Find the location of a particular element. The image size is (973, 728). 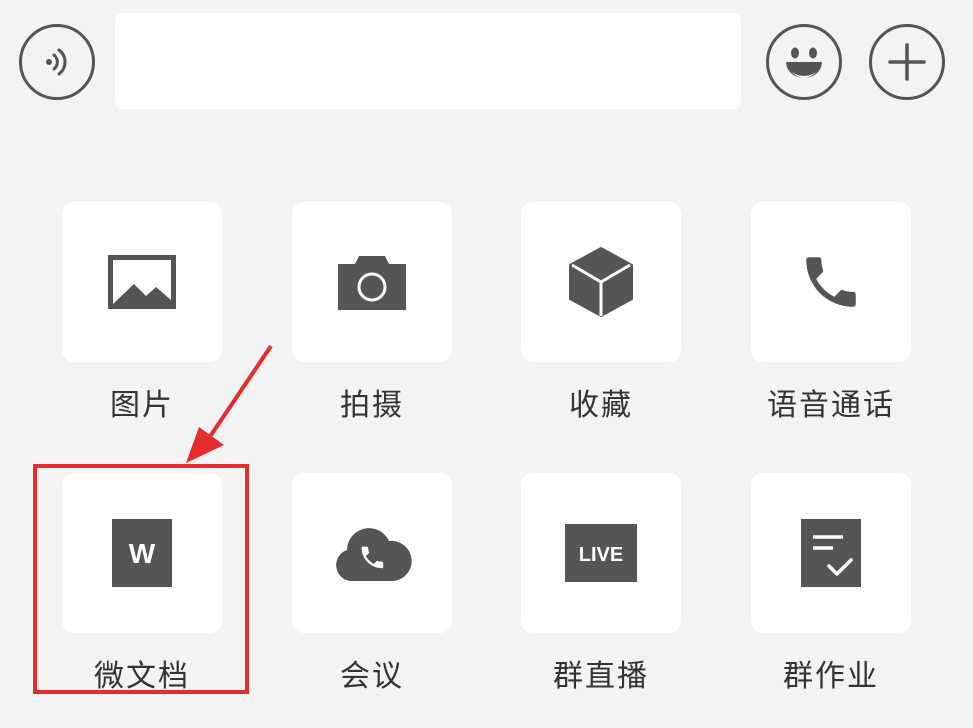

phone-icon is located at coordinates (831, 282).